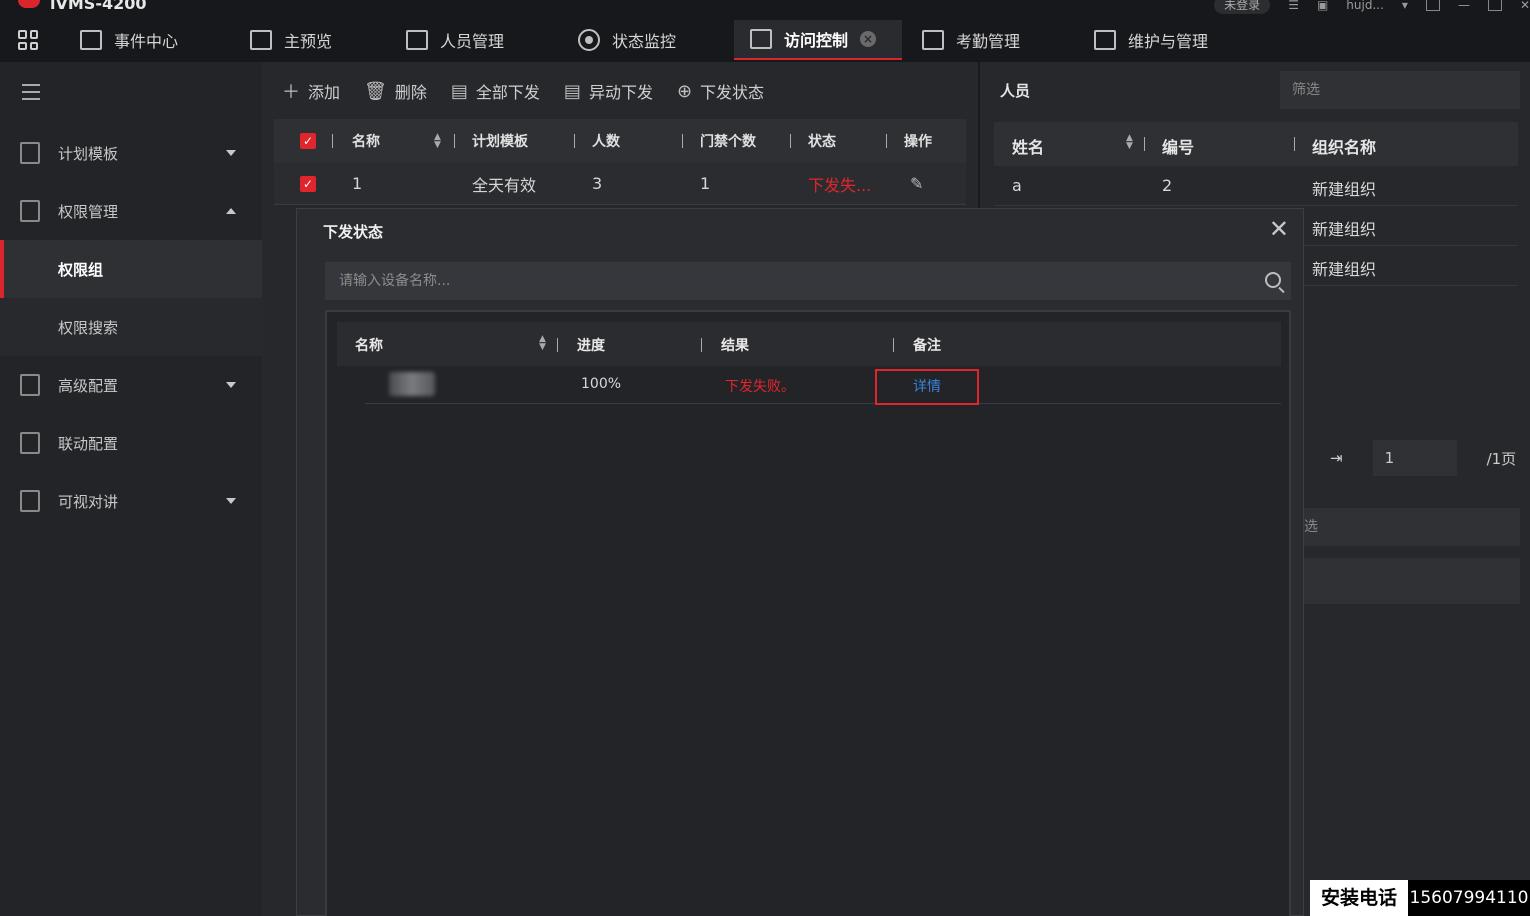  Describe the element at coordinates (29, 4) in the screenshot. I see `logo-icon` at that location.